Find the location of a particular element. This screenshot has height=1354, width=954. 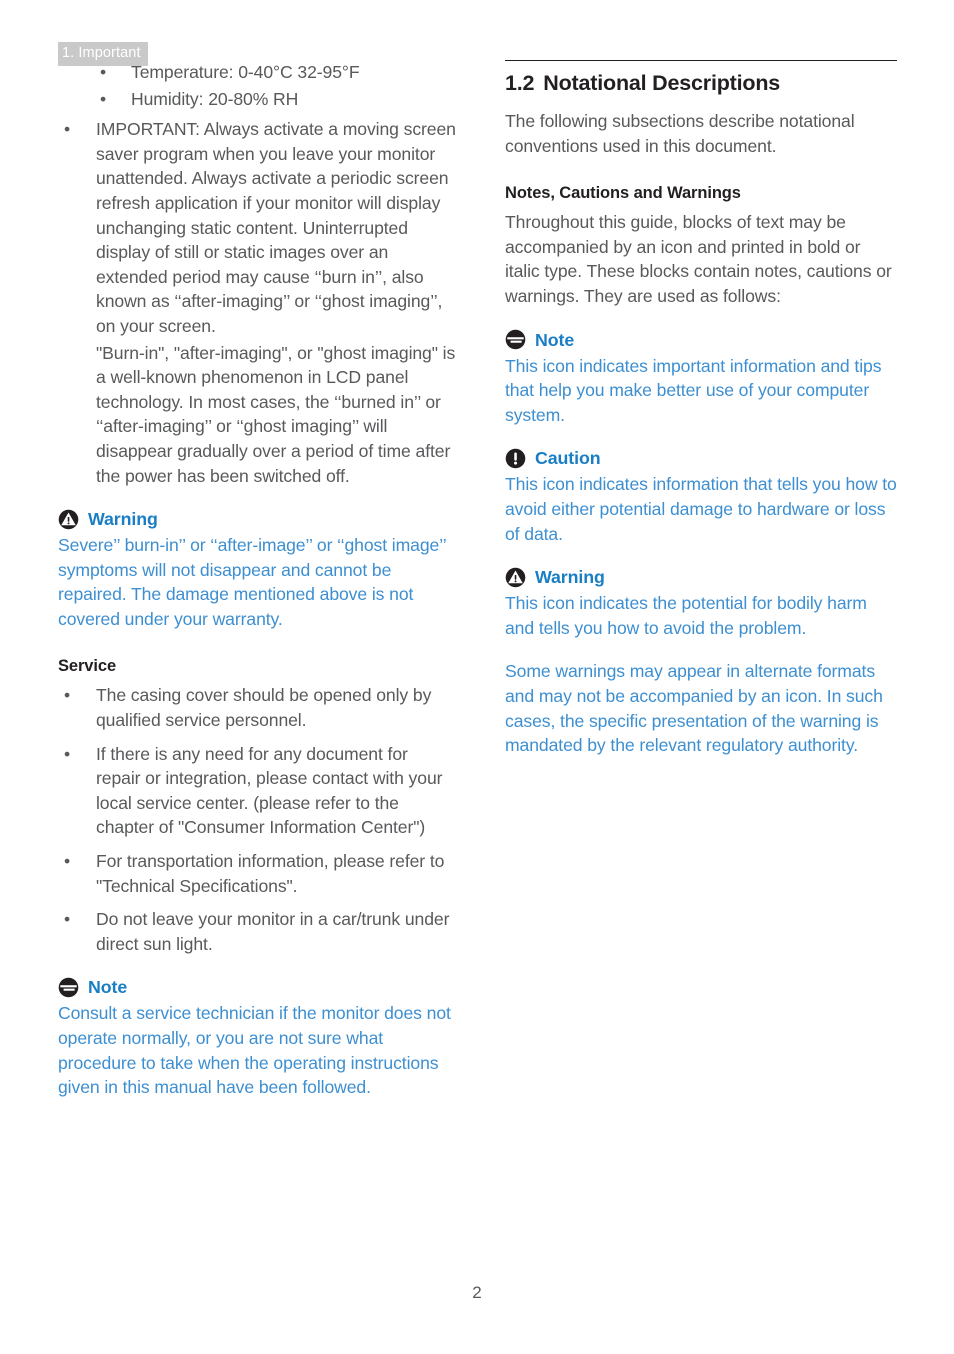

page-number: 2 is located at coordinates (477, 1292).